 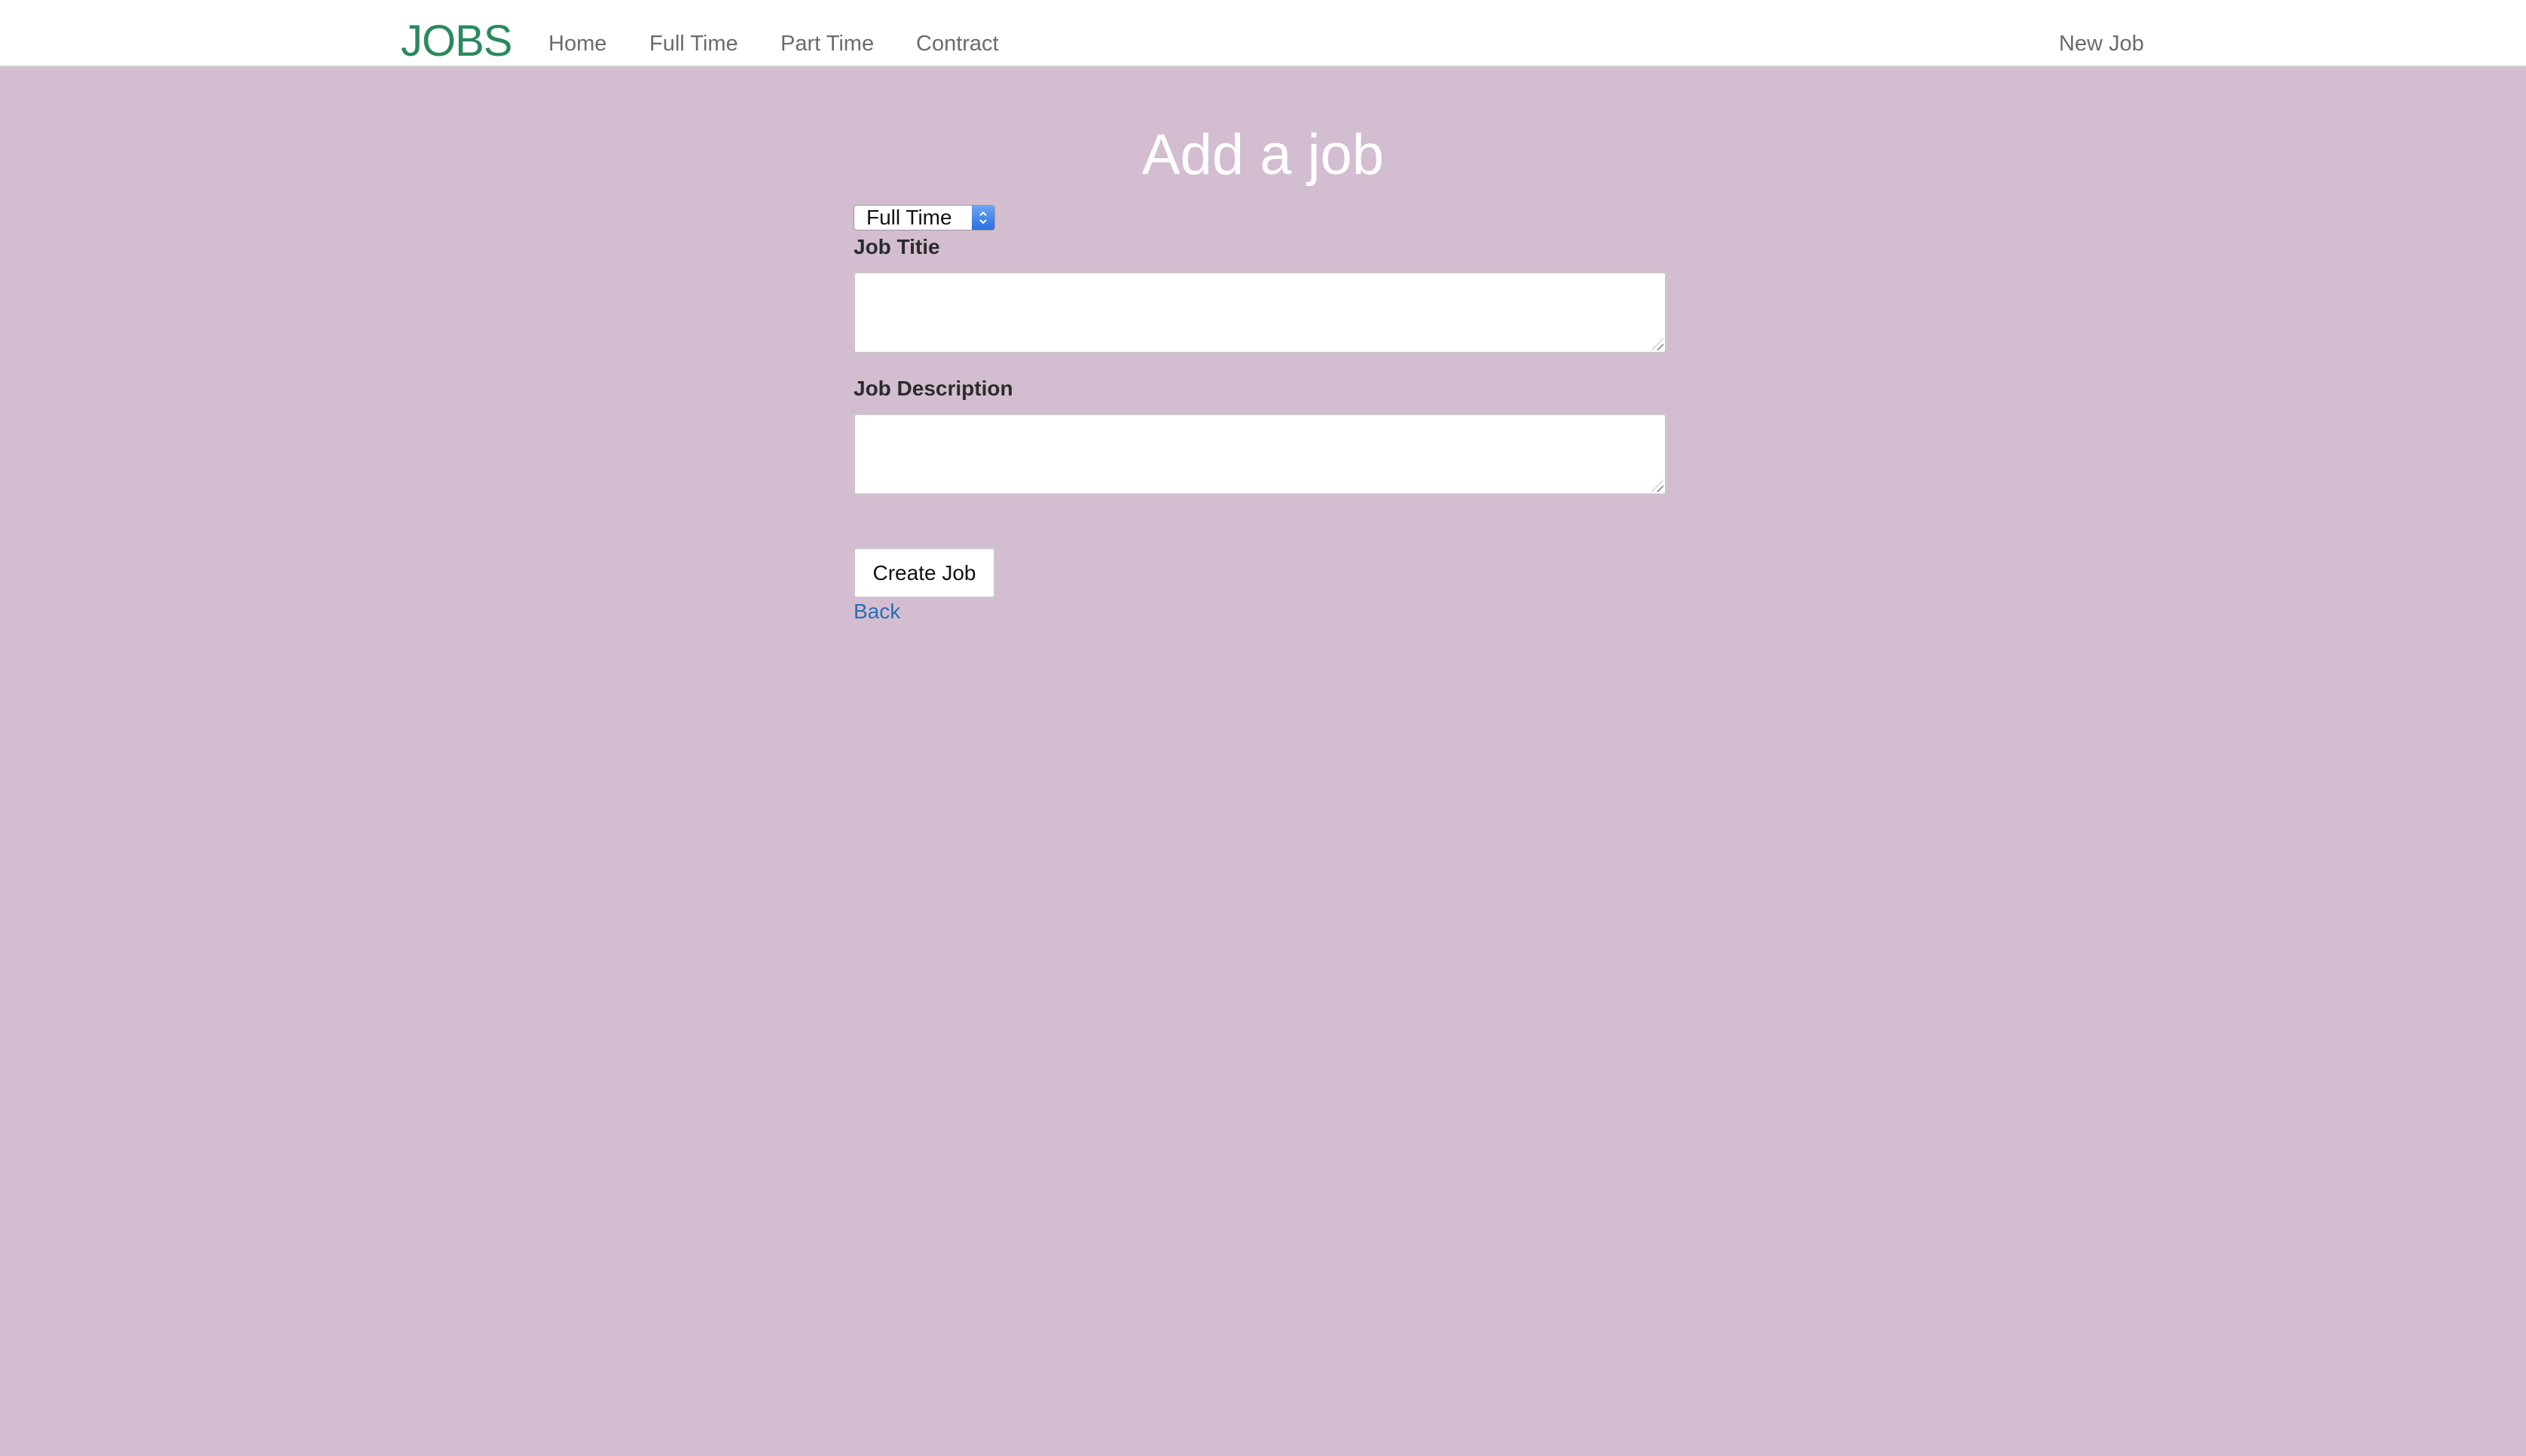 What do you see at coordinates (693, 44) in the screenshot?
I see `nav-link-full-time: Full Time` at bounding box center [693, 44].